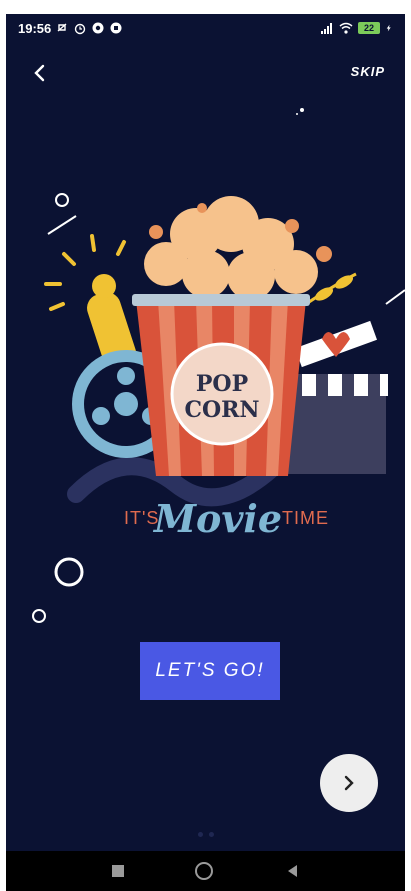 This screenshot has height=891, width=411. Describe the element at coordinates (80, 29) in the screenshot. I see `alarm-icon` at that location.